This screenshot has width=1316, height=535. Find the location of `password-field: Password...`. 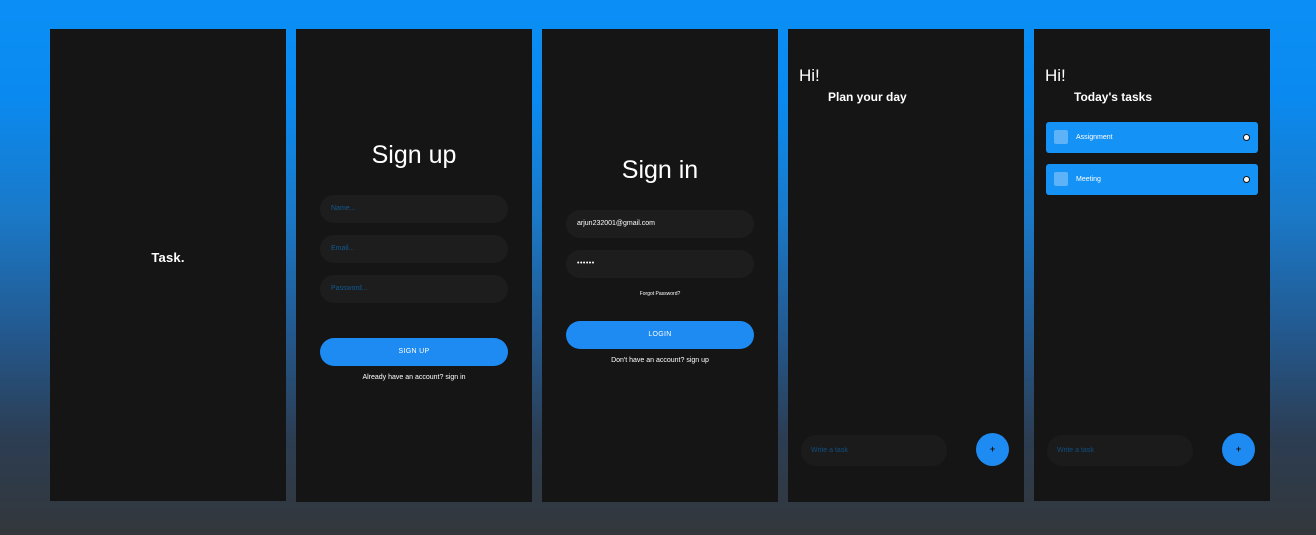

password-field: Password... is located at coordinates (414, 289).